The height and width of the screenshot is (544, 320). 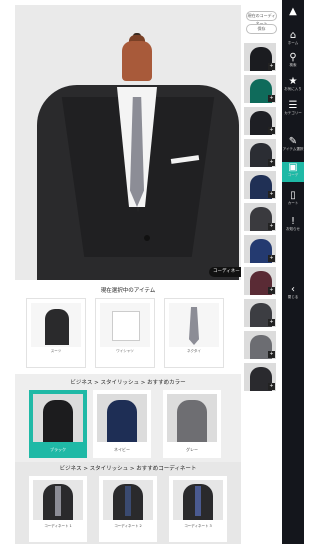 I want to click on sidebar-item-label: 検索, so click(x=293, y=65).